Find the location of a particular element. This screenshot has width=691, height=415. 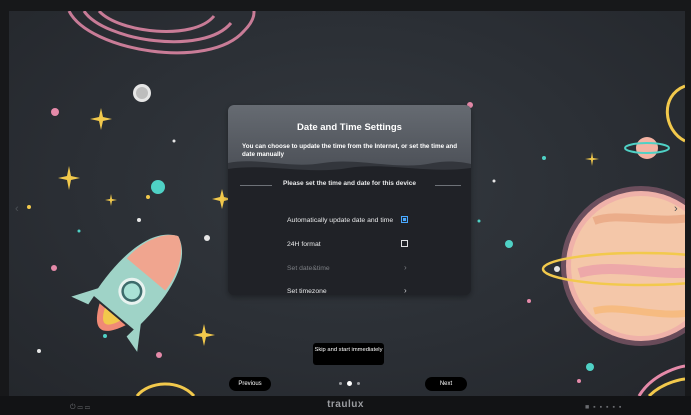

skip-button: Skip and start immediately is located at coordinates (348, 354).